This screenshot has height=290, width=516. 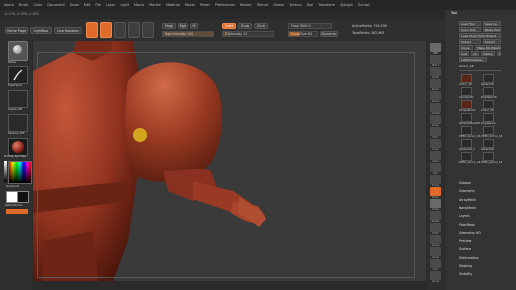 I want to click on z-intensity-slider: Z Intensity 13, so click(x=248, y=34).